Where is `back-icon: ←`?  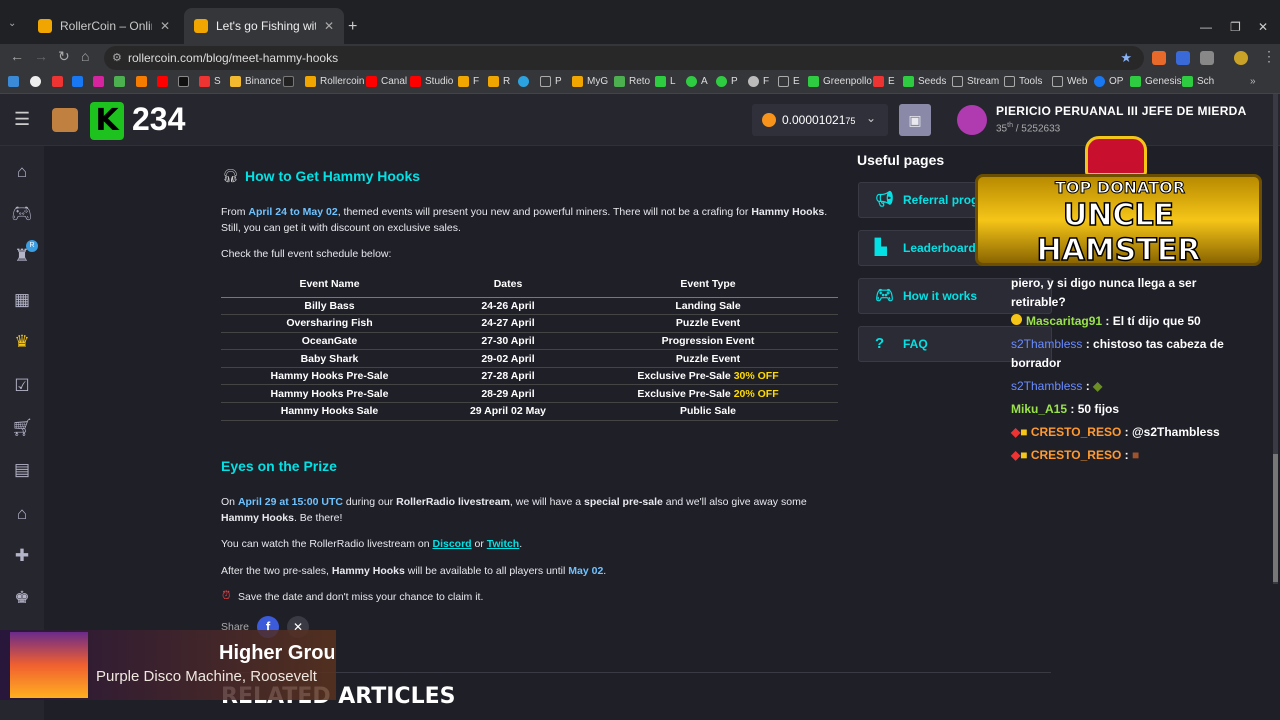
back-icon: ← is located at coordinates (17, 56).